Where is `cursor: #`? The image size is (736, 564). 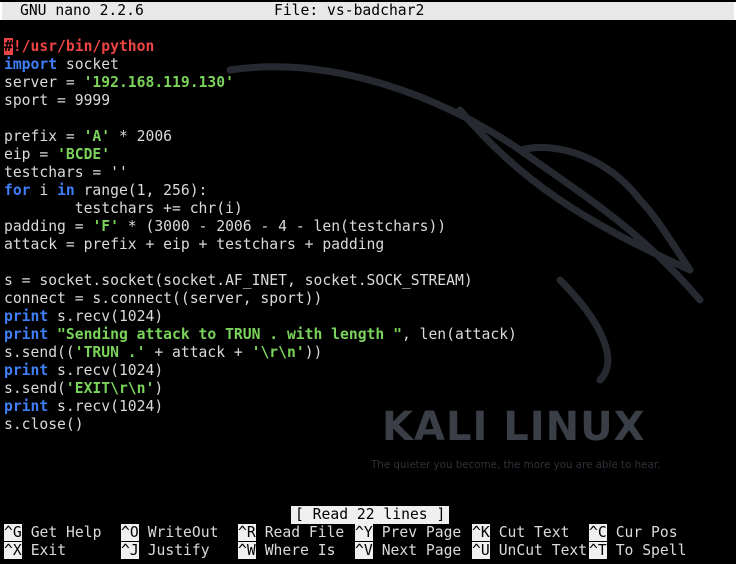
cursor: # is located at coordinates (8, 46).